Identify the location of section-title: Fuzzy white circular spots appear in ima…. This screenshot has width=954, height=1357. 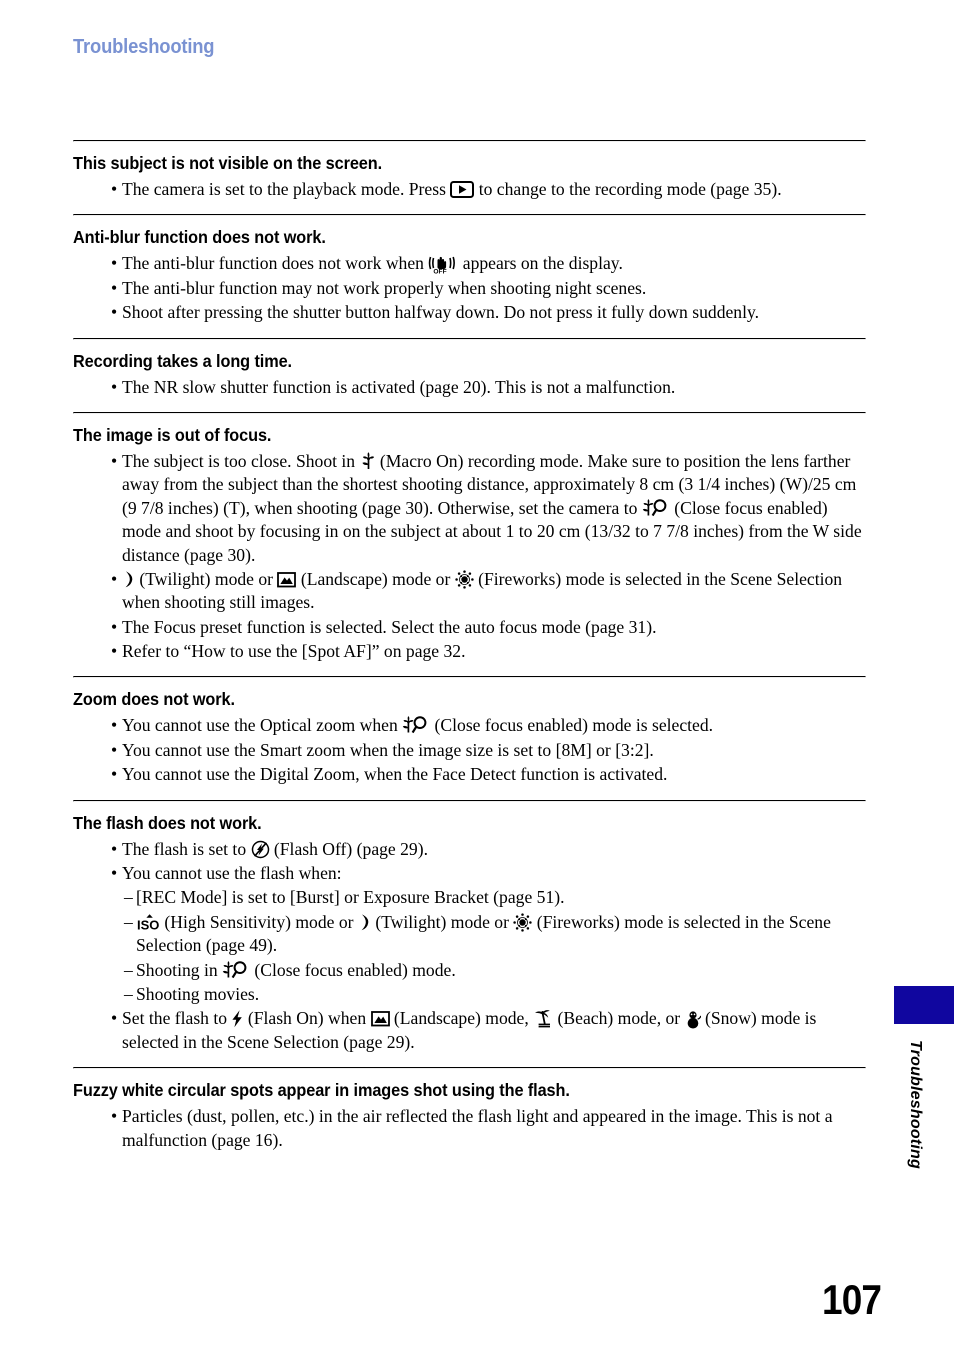
(321, 1090).